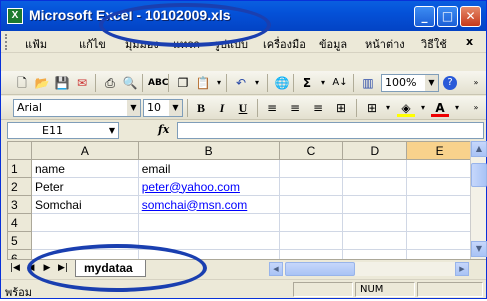 Image resolution: width=487 pixels, height=301 pixels. I want to click on font-color-dropdown-icon: ▾, so click(457, 108).